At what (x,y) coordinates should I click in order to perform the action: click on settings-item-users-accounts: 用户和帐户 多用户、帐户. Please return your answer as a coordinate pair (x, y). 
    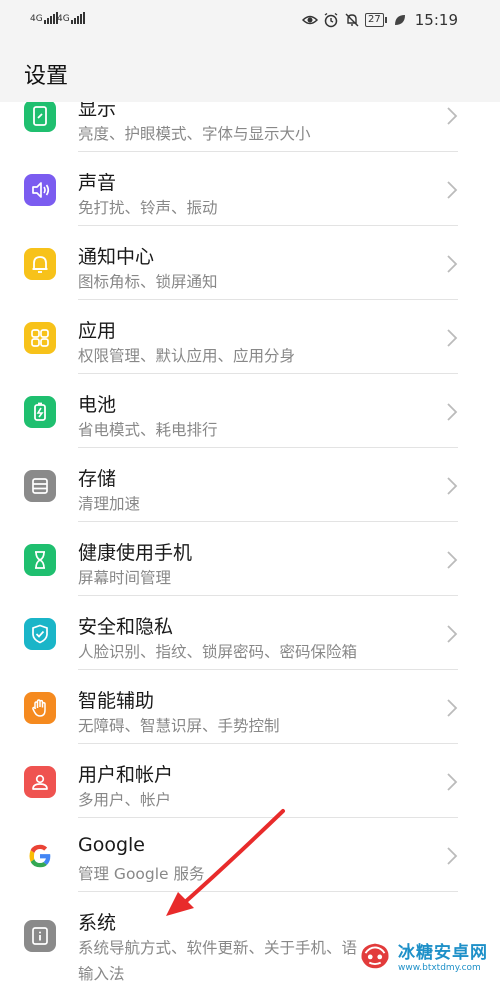
    Looking at the image, I should click on (250, 781).